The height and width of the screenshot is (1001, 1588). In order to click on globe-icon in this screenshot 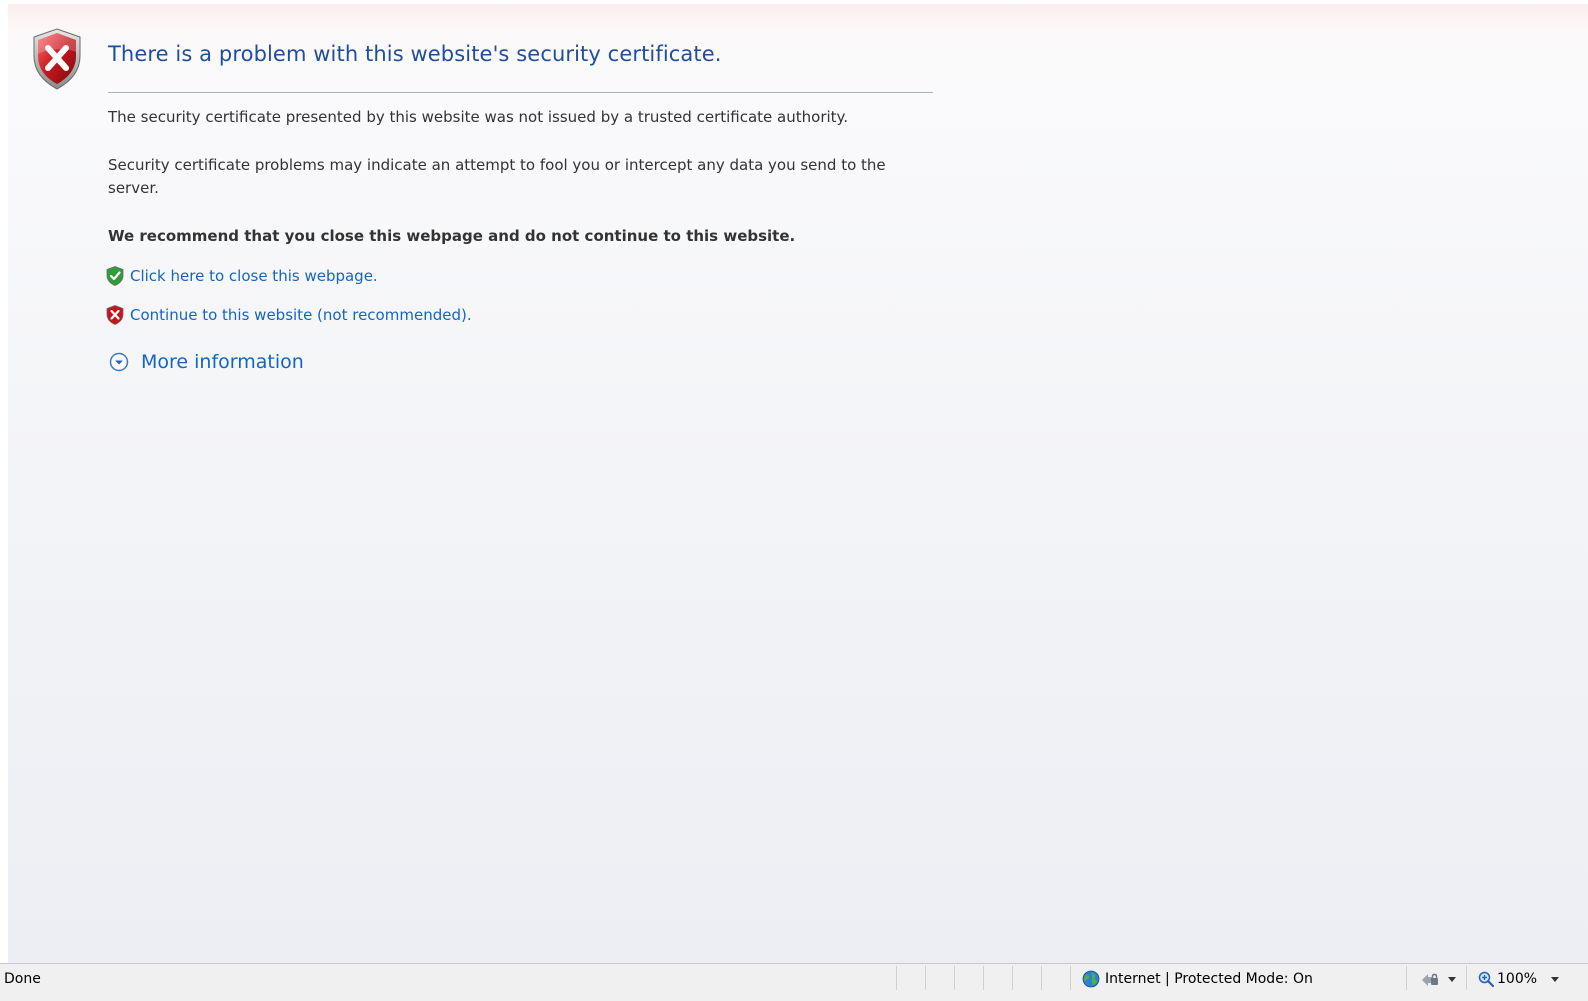, I will do `click(1091, 979)`.